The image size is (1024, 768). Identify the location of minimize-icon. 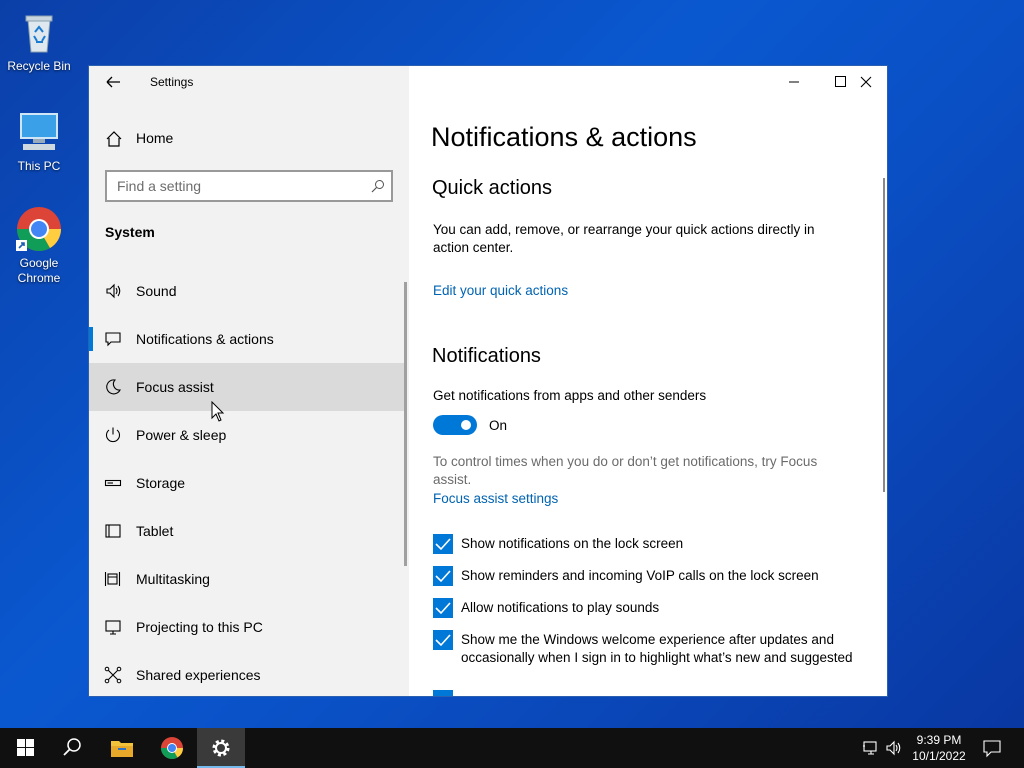
(794, 82).